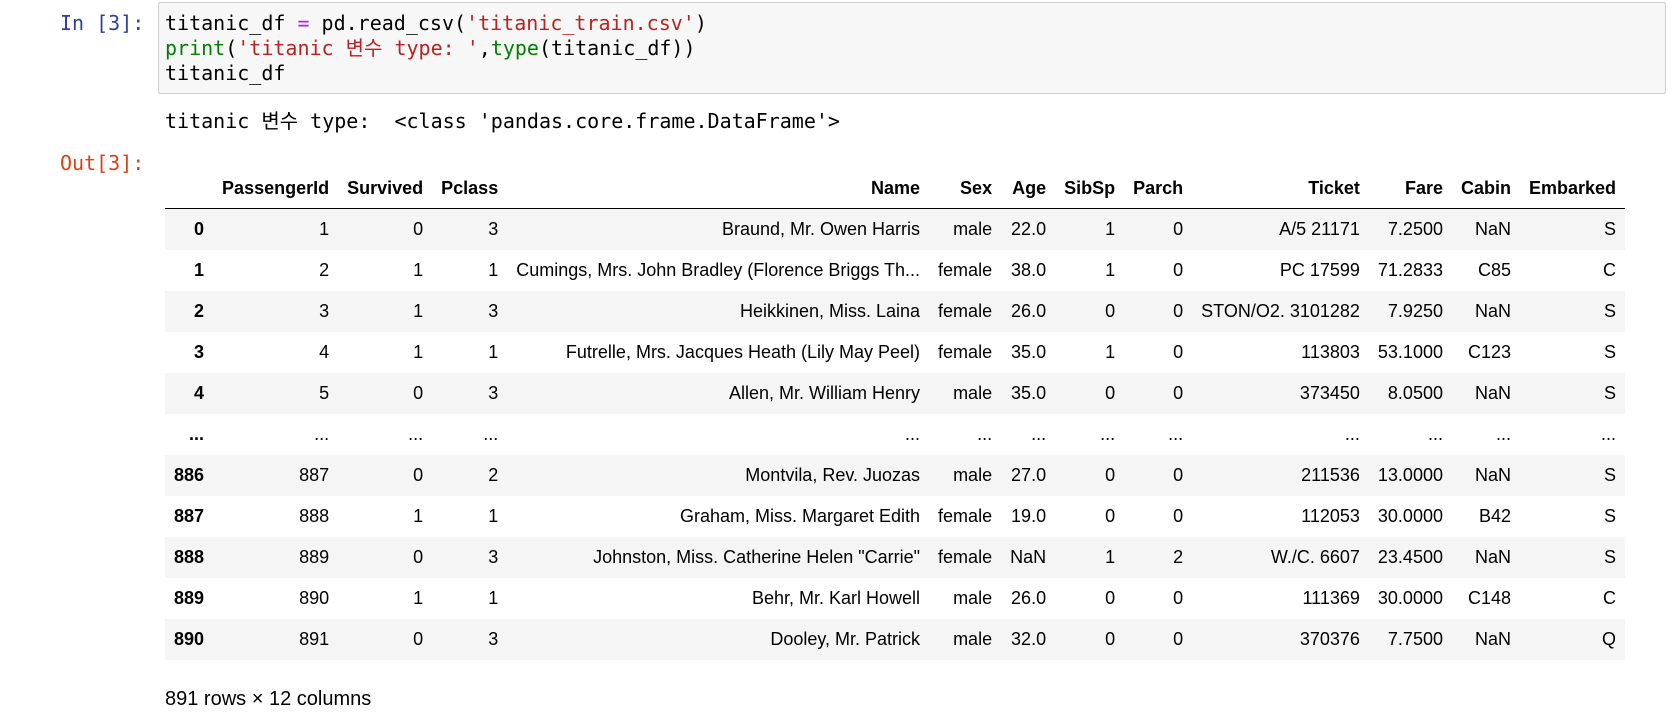  What do you see at coordinates (102, 23) in the screenshot?
I see `input-prompt: In [3]:` at bounding box center [102, 23].